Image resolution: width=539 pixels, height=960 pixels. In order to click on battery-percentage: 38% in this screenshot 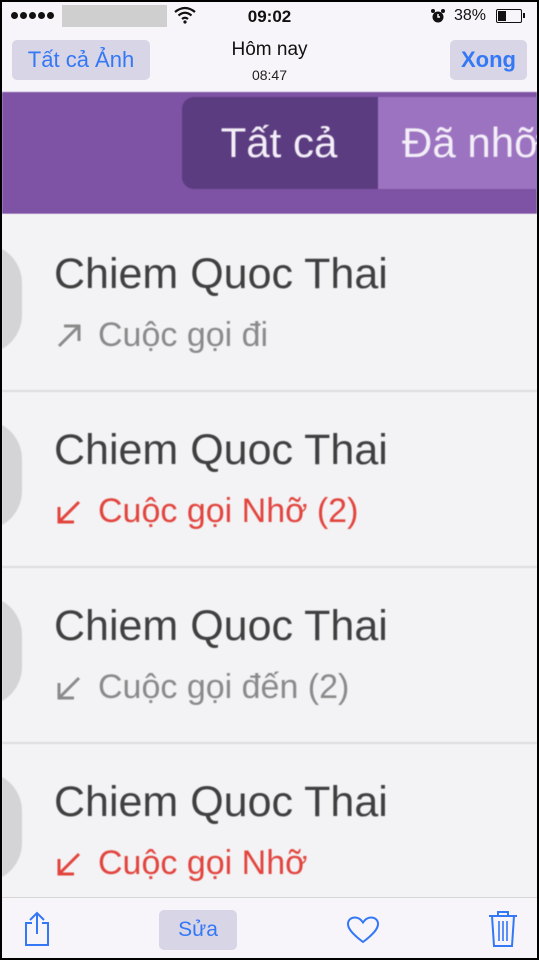, I will do `click(470, 15)`.